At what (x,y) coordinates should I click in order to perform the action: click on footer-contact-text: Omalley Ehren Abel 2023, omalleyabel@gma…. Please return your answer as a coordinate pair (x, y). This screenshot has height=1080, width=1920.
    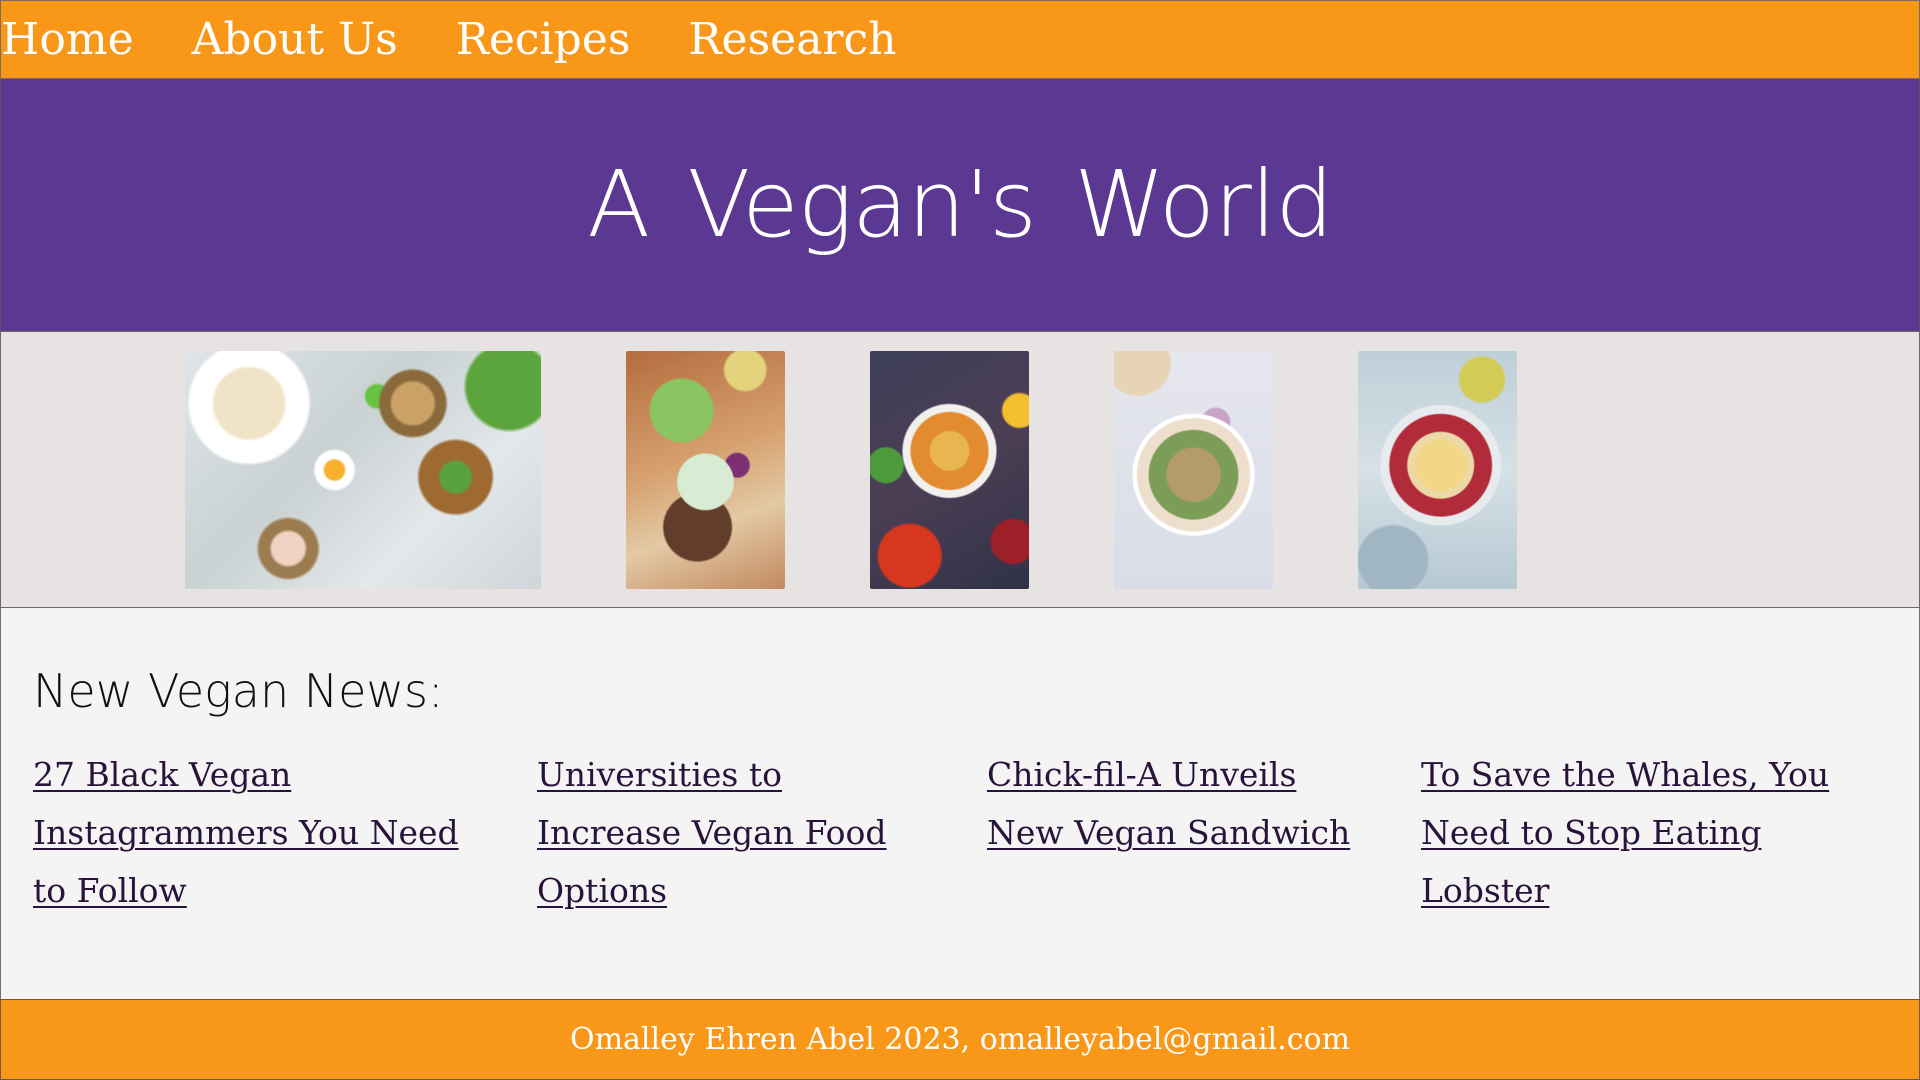
    Looking at the image, I should click on (960, 1039).